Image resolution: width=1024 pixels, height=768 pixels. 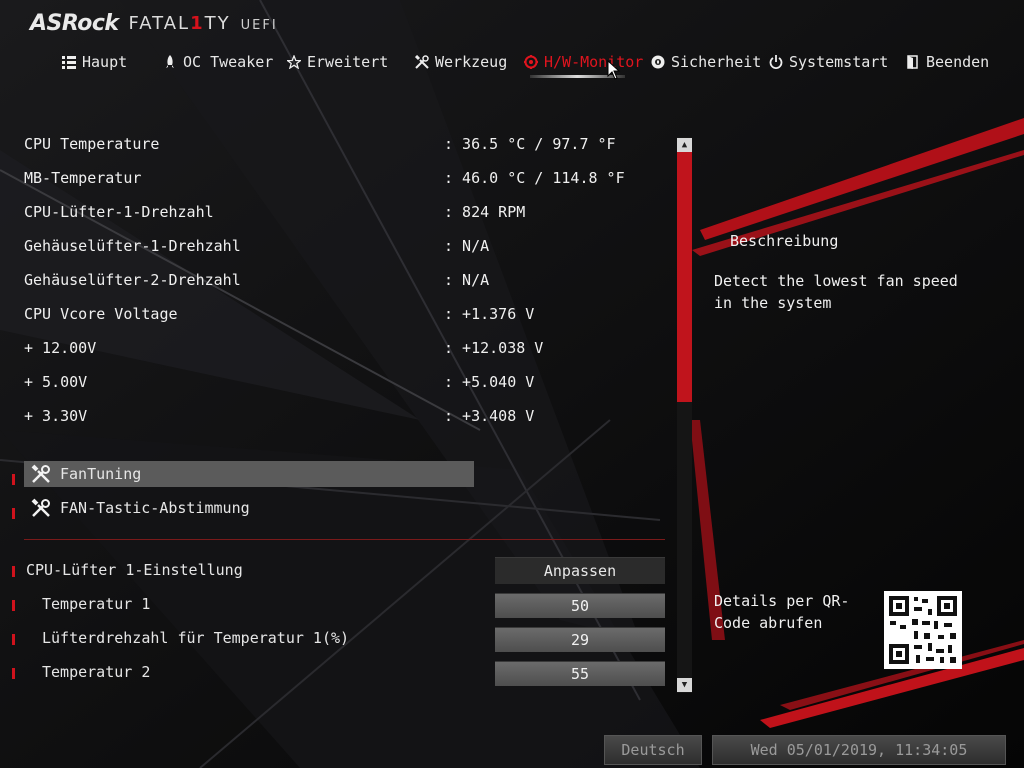 What do you see at coordinates (489, 382) in the screenshot?
I see `reading-value: : +5.040 V` at bounding box center [489, 382].